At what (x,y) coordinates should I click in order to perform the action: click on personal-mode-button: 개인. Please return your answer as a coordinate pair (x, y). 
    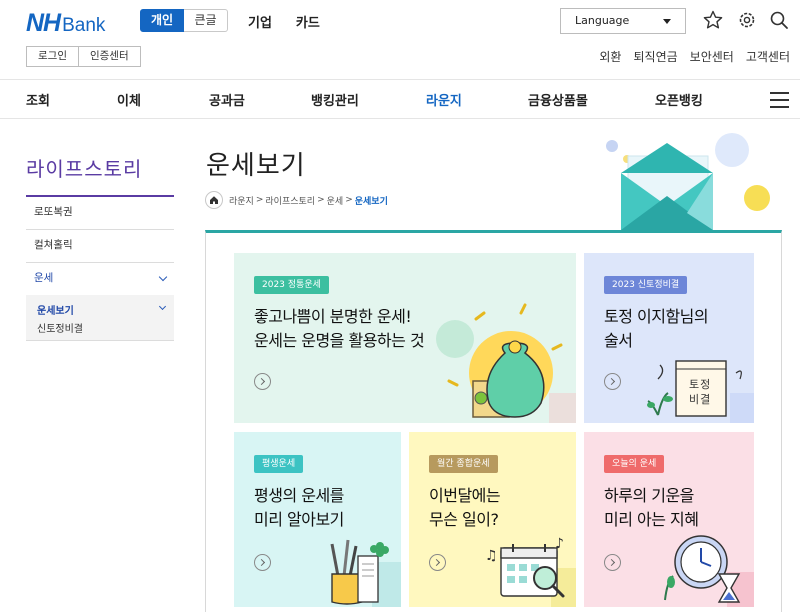
    Looking at the image, I should click on (162, 20).